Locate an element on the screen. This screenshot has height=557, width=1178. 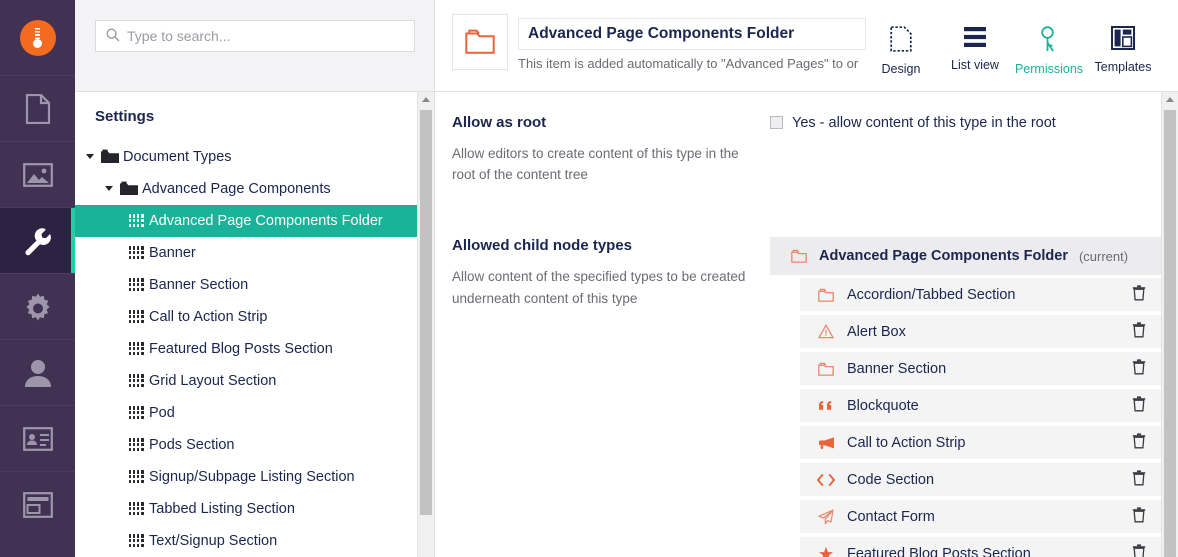
tree-item-signup-subpage-listing-section: Signup/Subpage Listing Section is located at coordinates (246, 477).